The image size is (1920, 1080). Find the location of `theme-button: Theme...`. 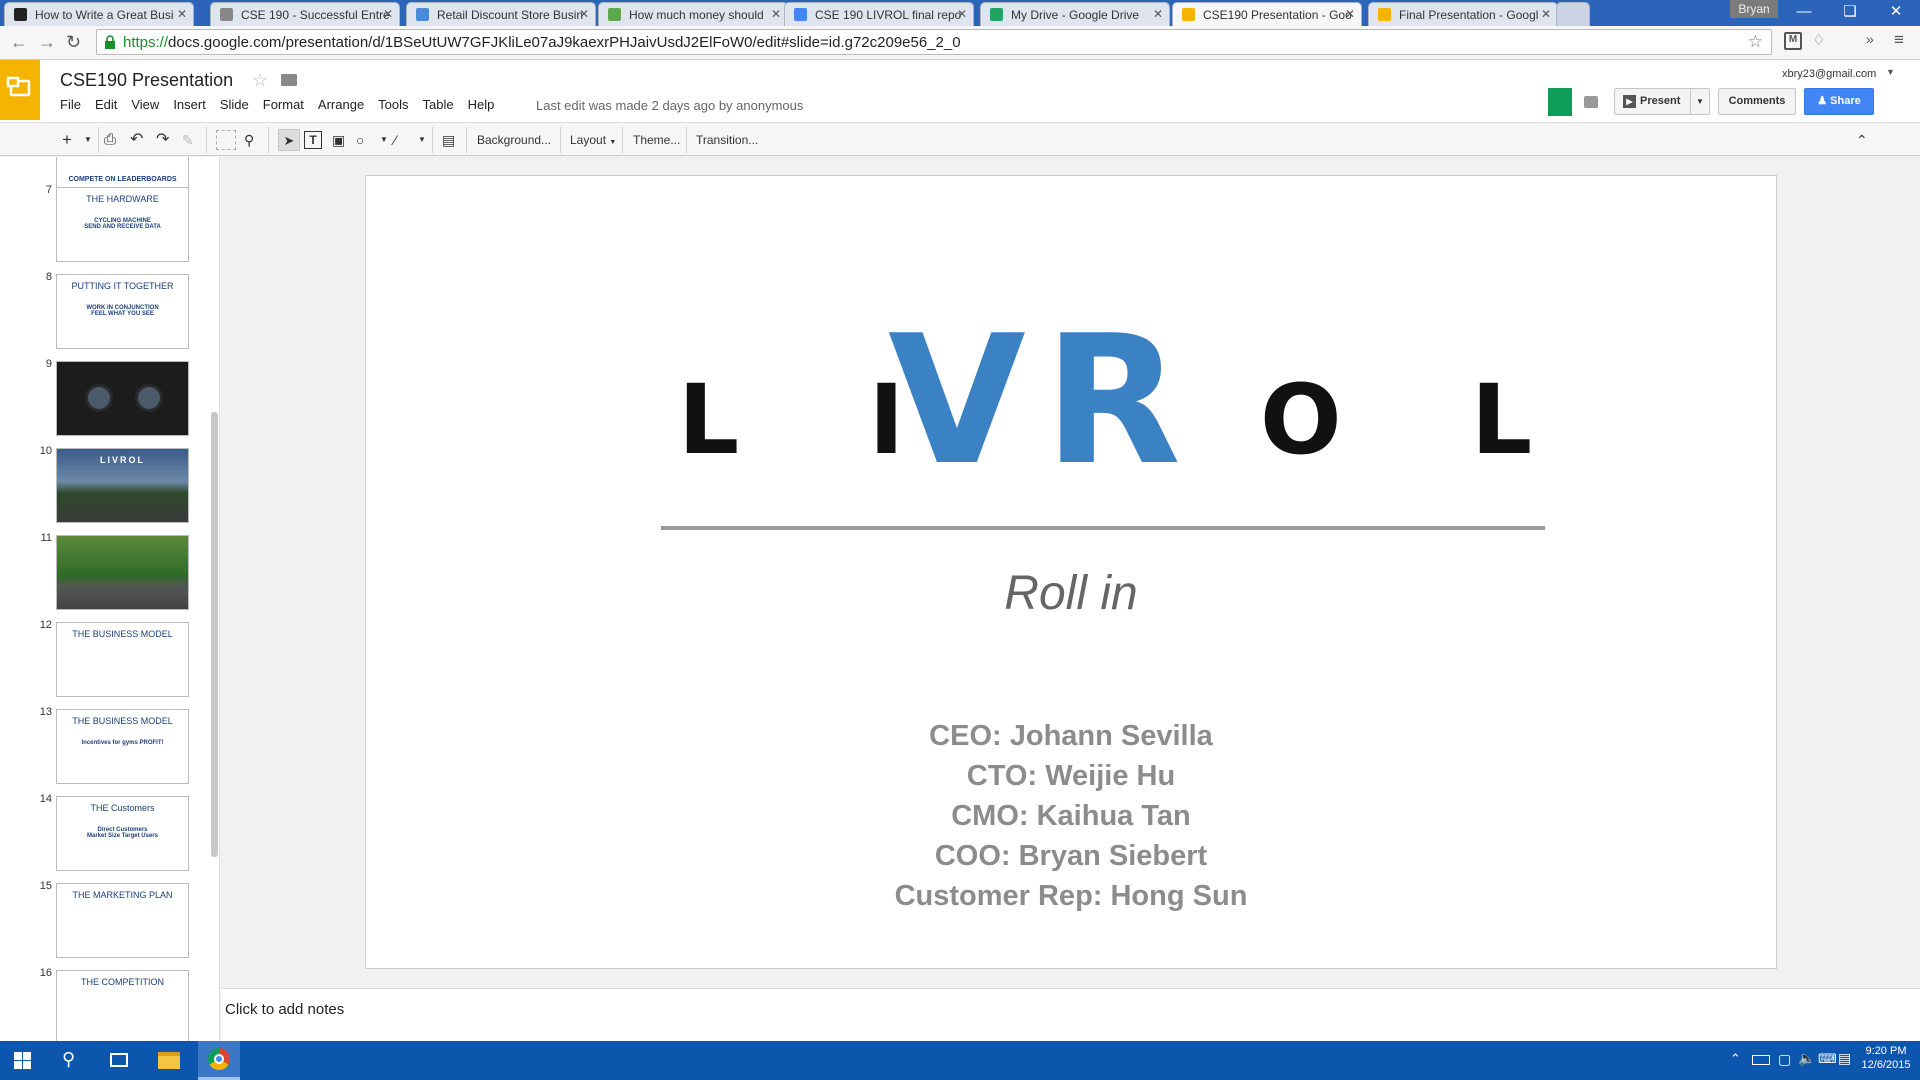

theme-button: Theme... is located at coordinates (656, 140).